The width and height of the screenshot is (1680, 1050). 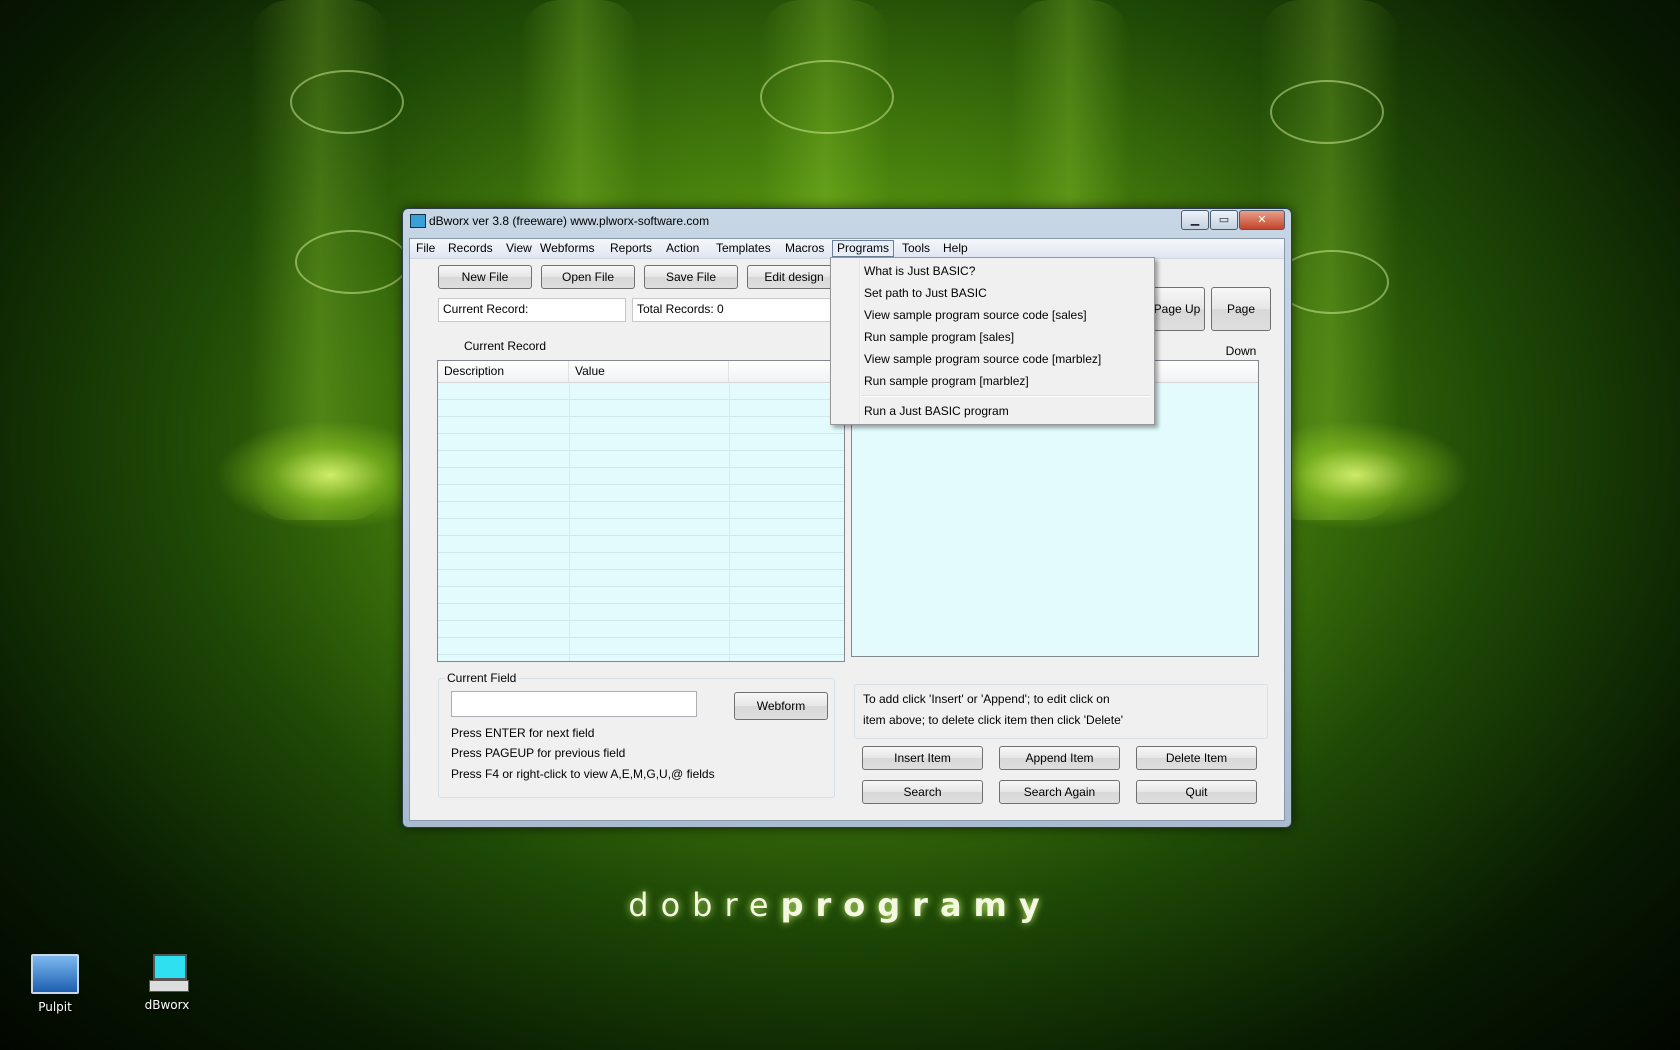 I want to click on column-extra, so click(x=786, y=371).